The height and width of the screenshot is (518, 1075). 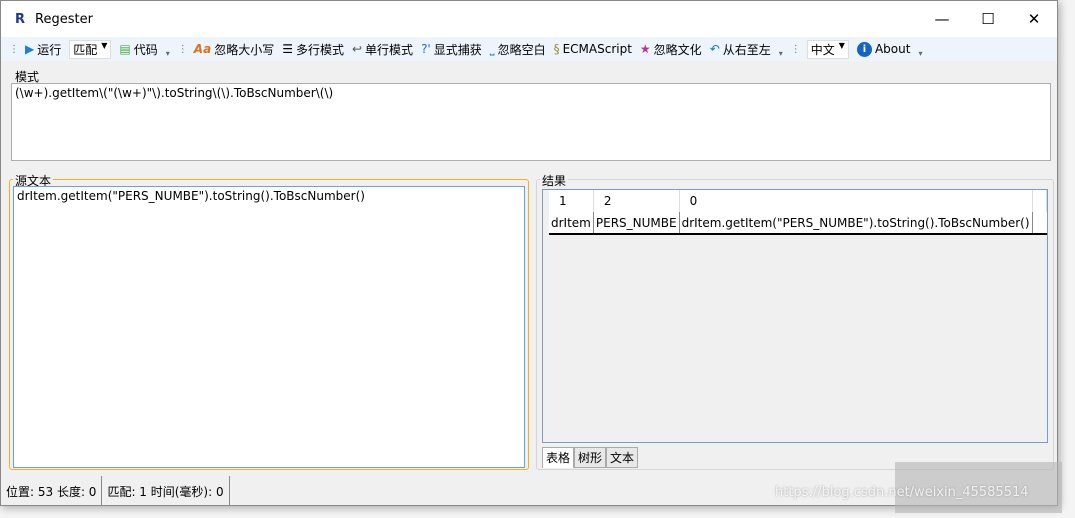 I want to click on right-to-left-button: ↶ 从右至左, so click(x=740, y=49).